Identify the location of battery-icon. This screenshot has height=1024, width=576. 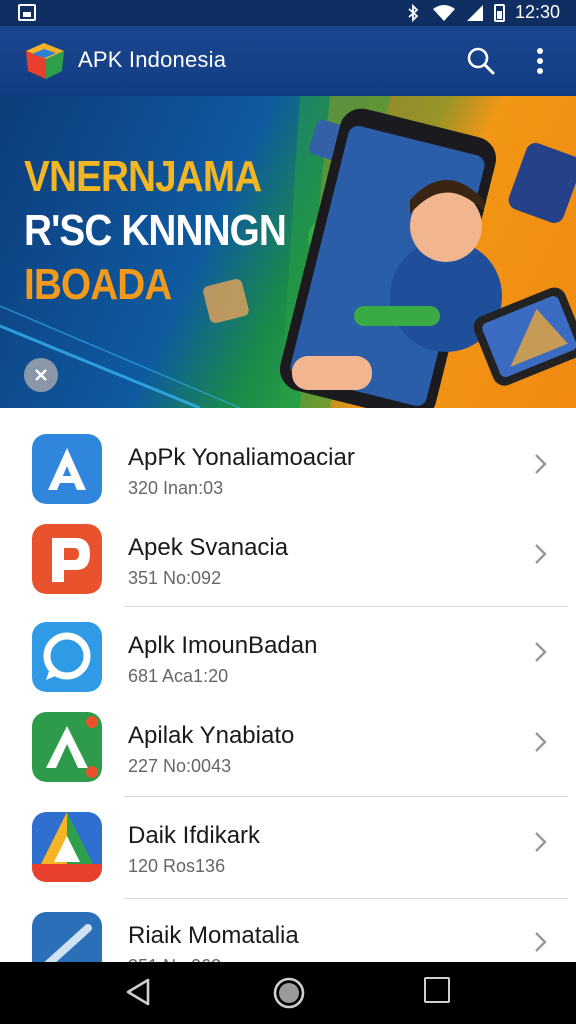
(499, 12).